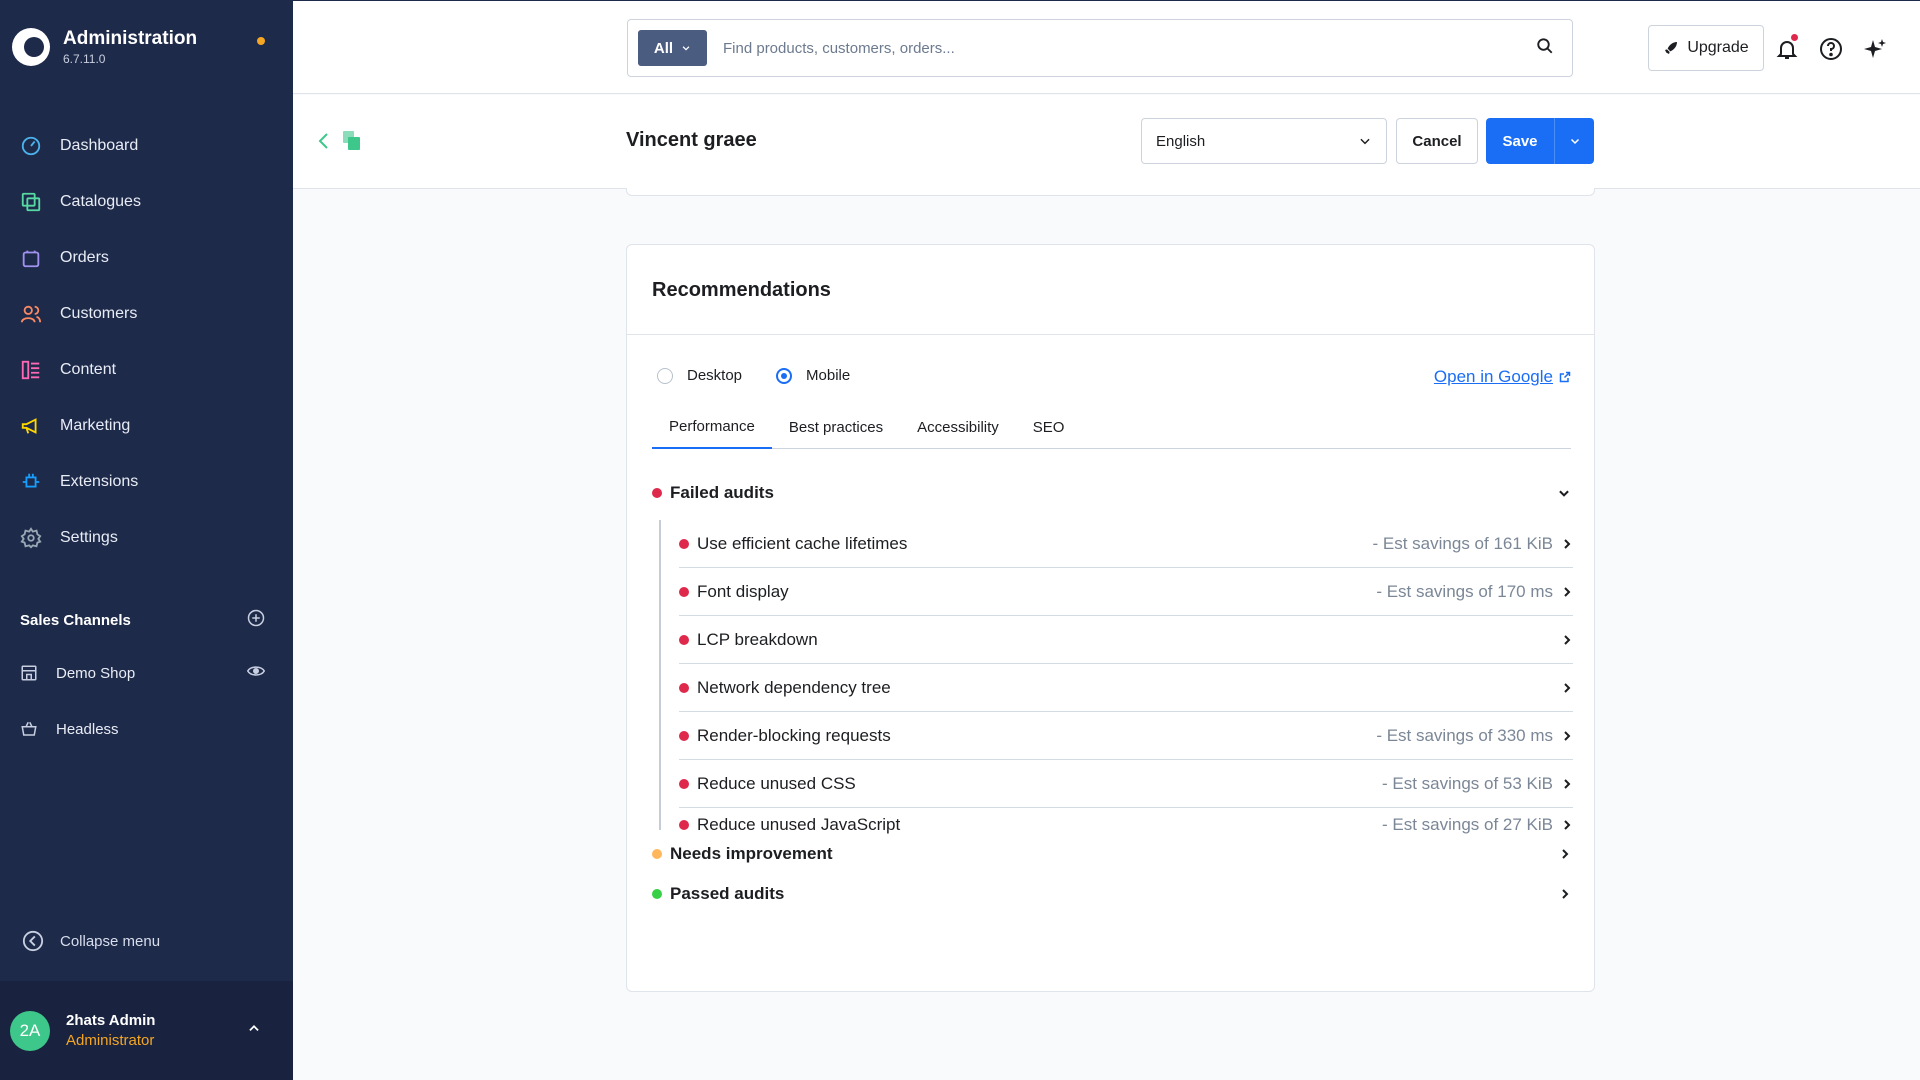 The image size is (1920, 1080). Describe the element at coordinates (1467, 783) in the screenshot. I see `audit-savings: - Est savings of 53 KiB` at that location.